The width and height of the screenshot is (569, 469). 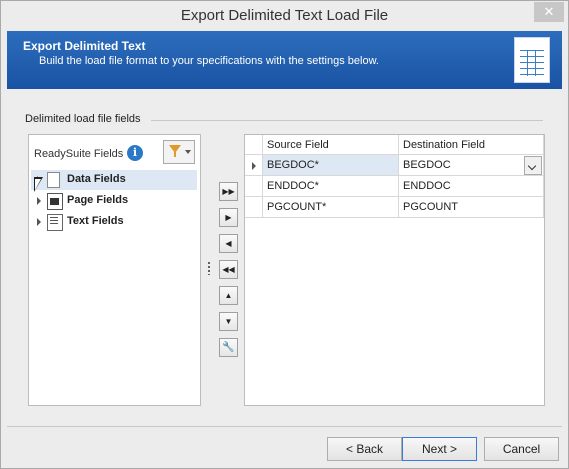 I want to click on tree-item-label: Page Fields, so click(x=98, y=200).